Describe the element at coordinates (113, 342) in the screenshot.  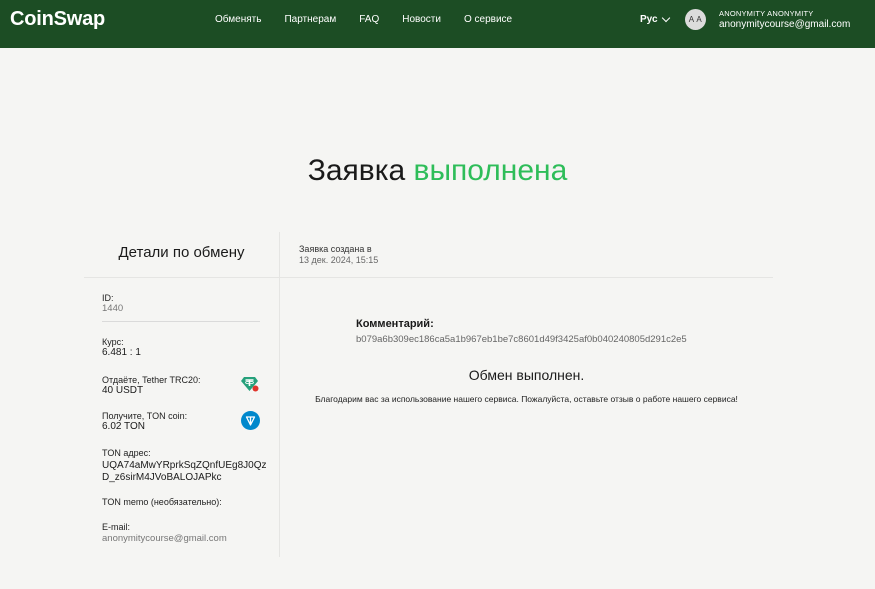
I see `rate-label: Курс:` at that location.